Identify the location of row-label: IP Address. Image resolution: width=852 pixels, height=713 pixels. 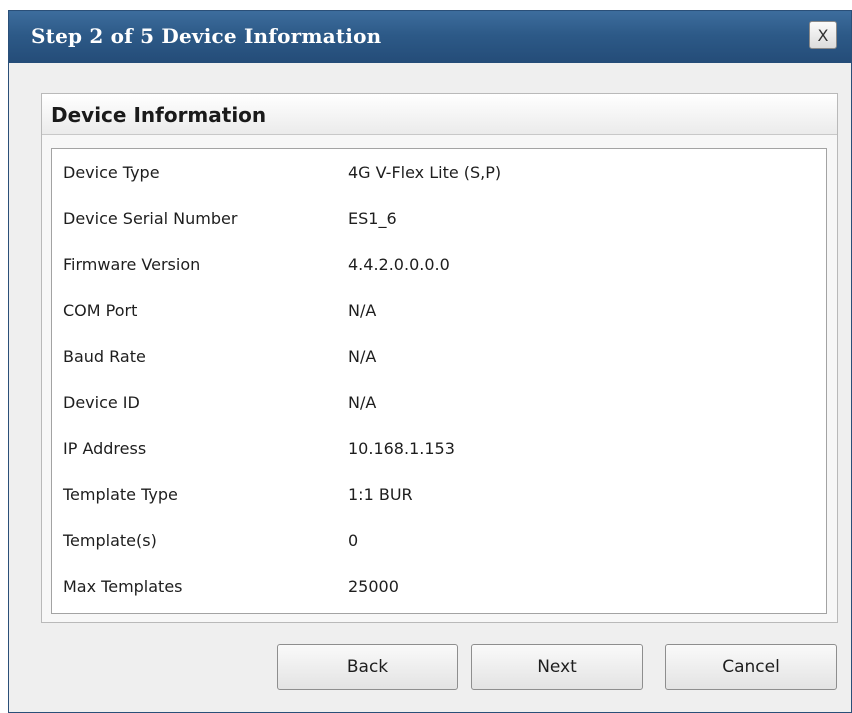
(105, 448).